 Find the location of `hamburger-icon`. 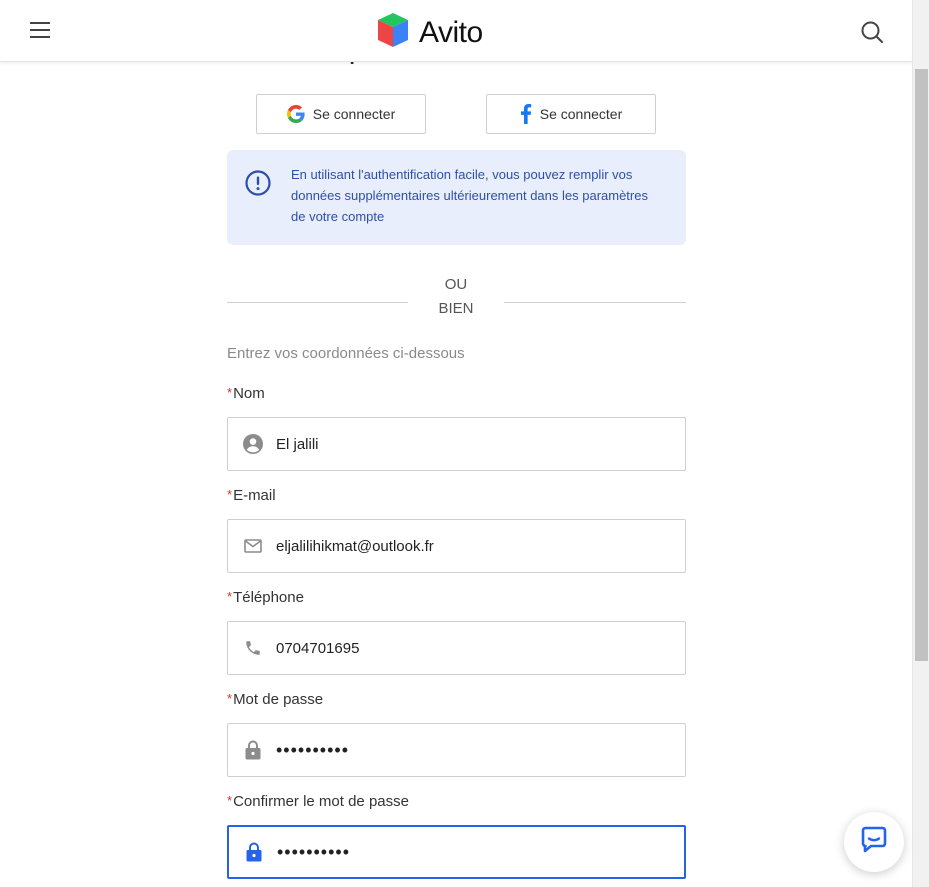

hamburger-icon is located at coordinates (40, 31).